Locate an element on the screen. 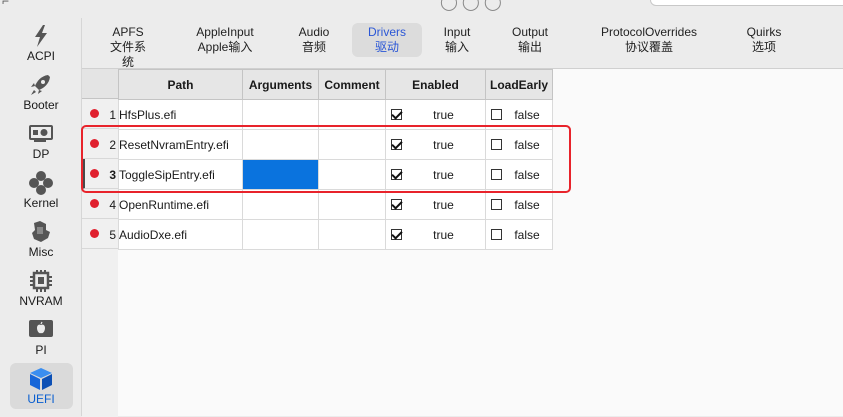 Image resolution: width=843 pixels, height=417 pixels. window-corner-icon: ⌐ is located at coordinates (6, 4).